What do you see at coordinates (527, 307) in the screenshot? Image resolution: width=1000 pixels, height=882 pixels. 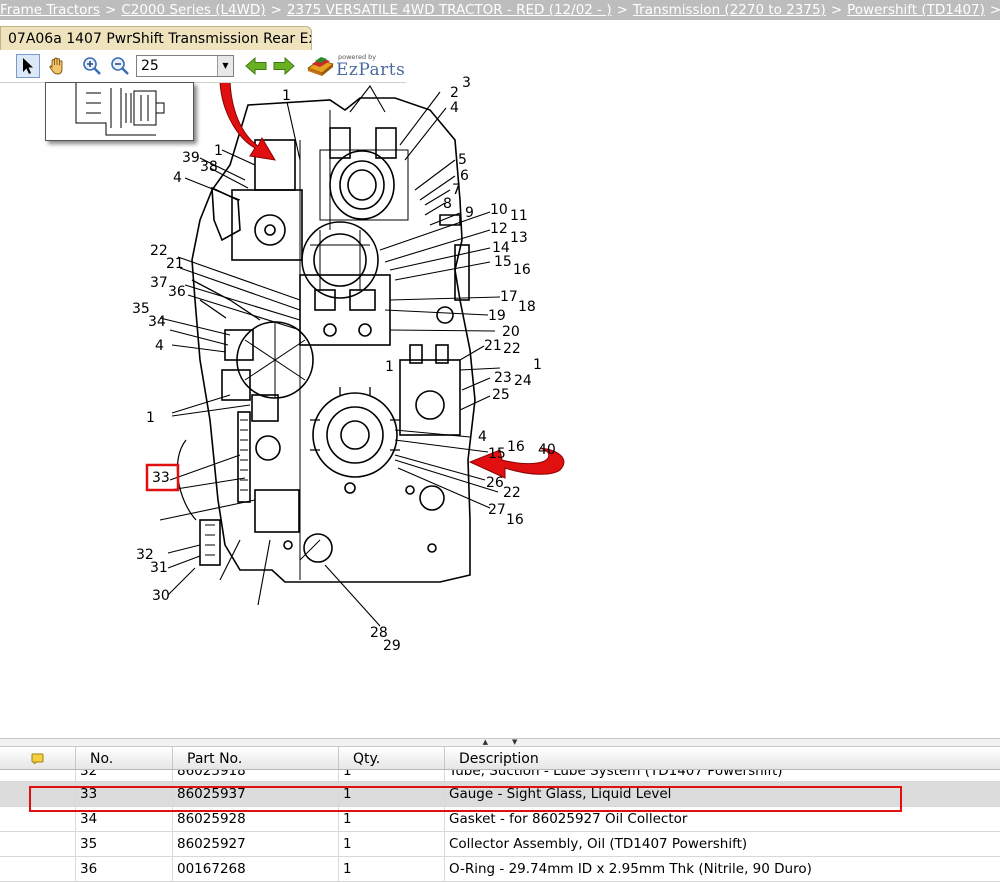 I see `callout-18: 18` at bounding box center [527, 307].